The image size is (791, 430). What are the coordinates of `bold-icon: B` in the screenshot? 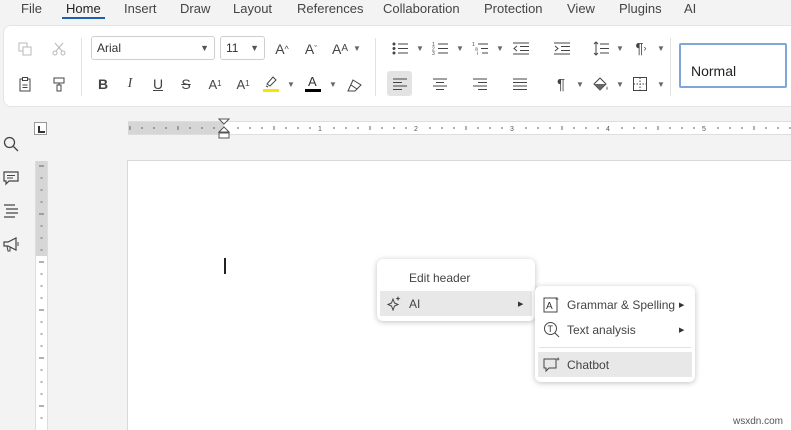 It's located at (103, 84).